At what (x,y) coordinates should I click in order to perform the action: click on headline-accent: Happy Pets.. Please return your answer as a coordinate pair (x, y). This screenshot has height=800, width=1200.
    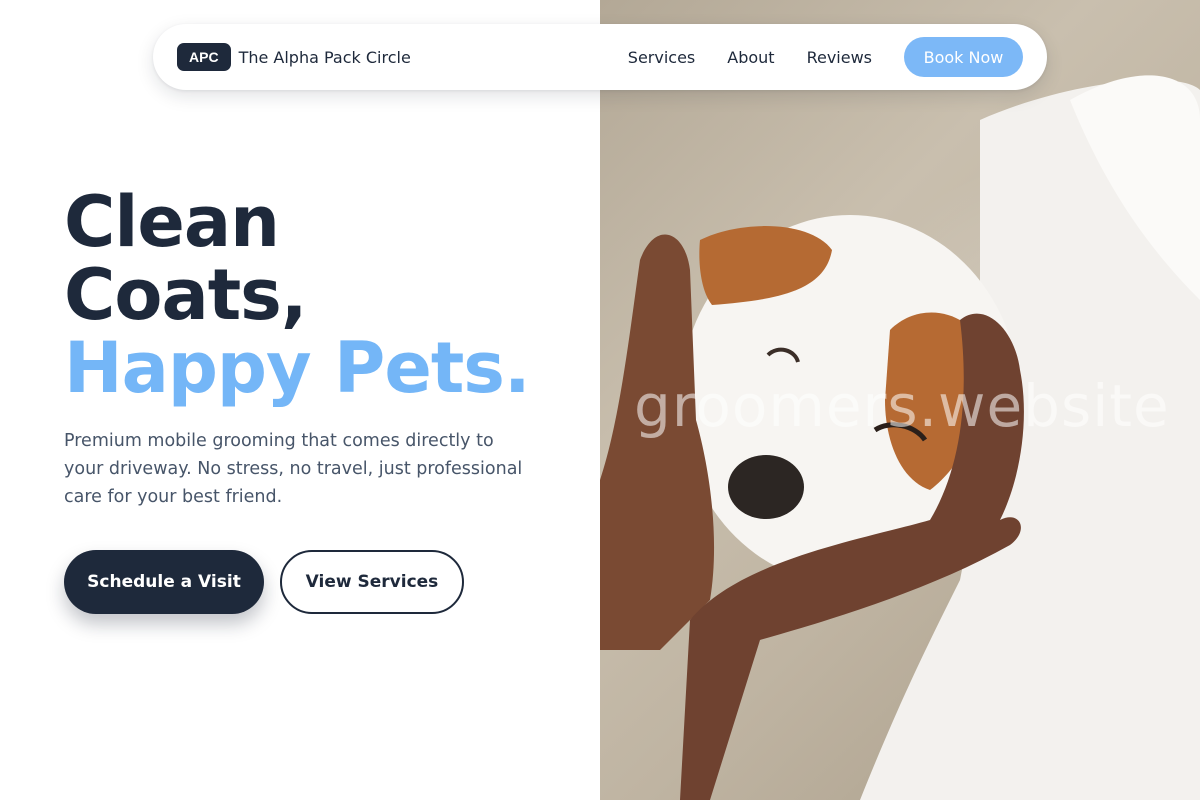
    Looking at the image, I should click on (297, 368).